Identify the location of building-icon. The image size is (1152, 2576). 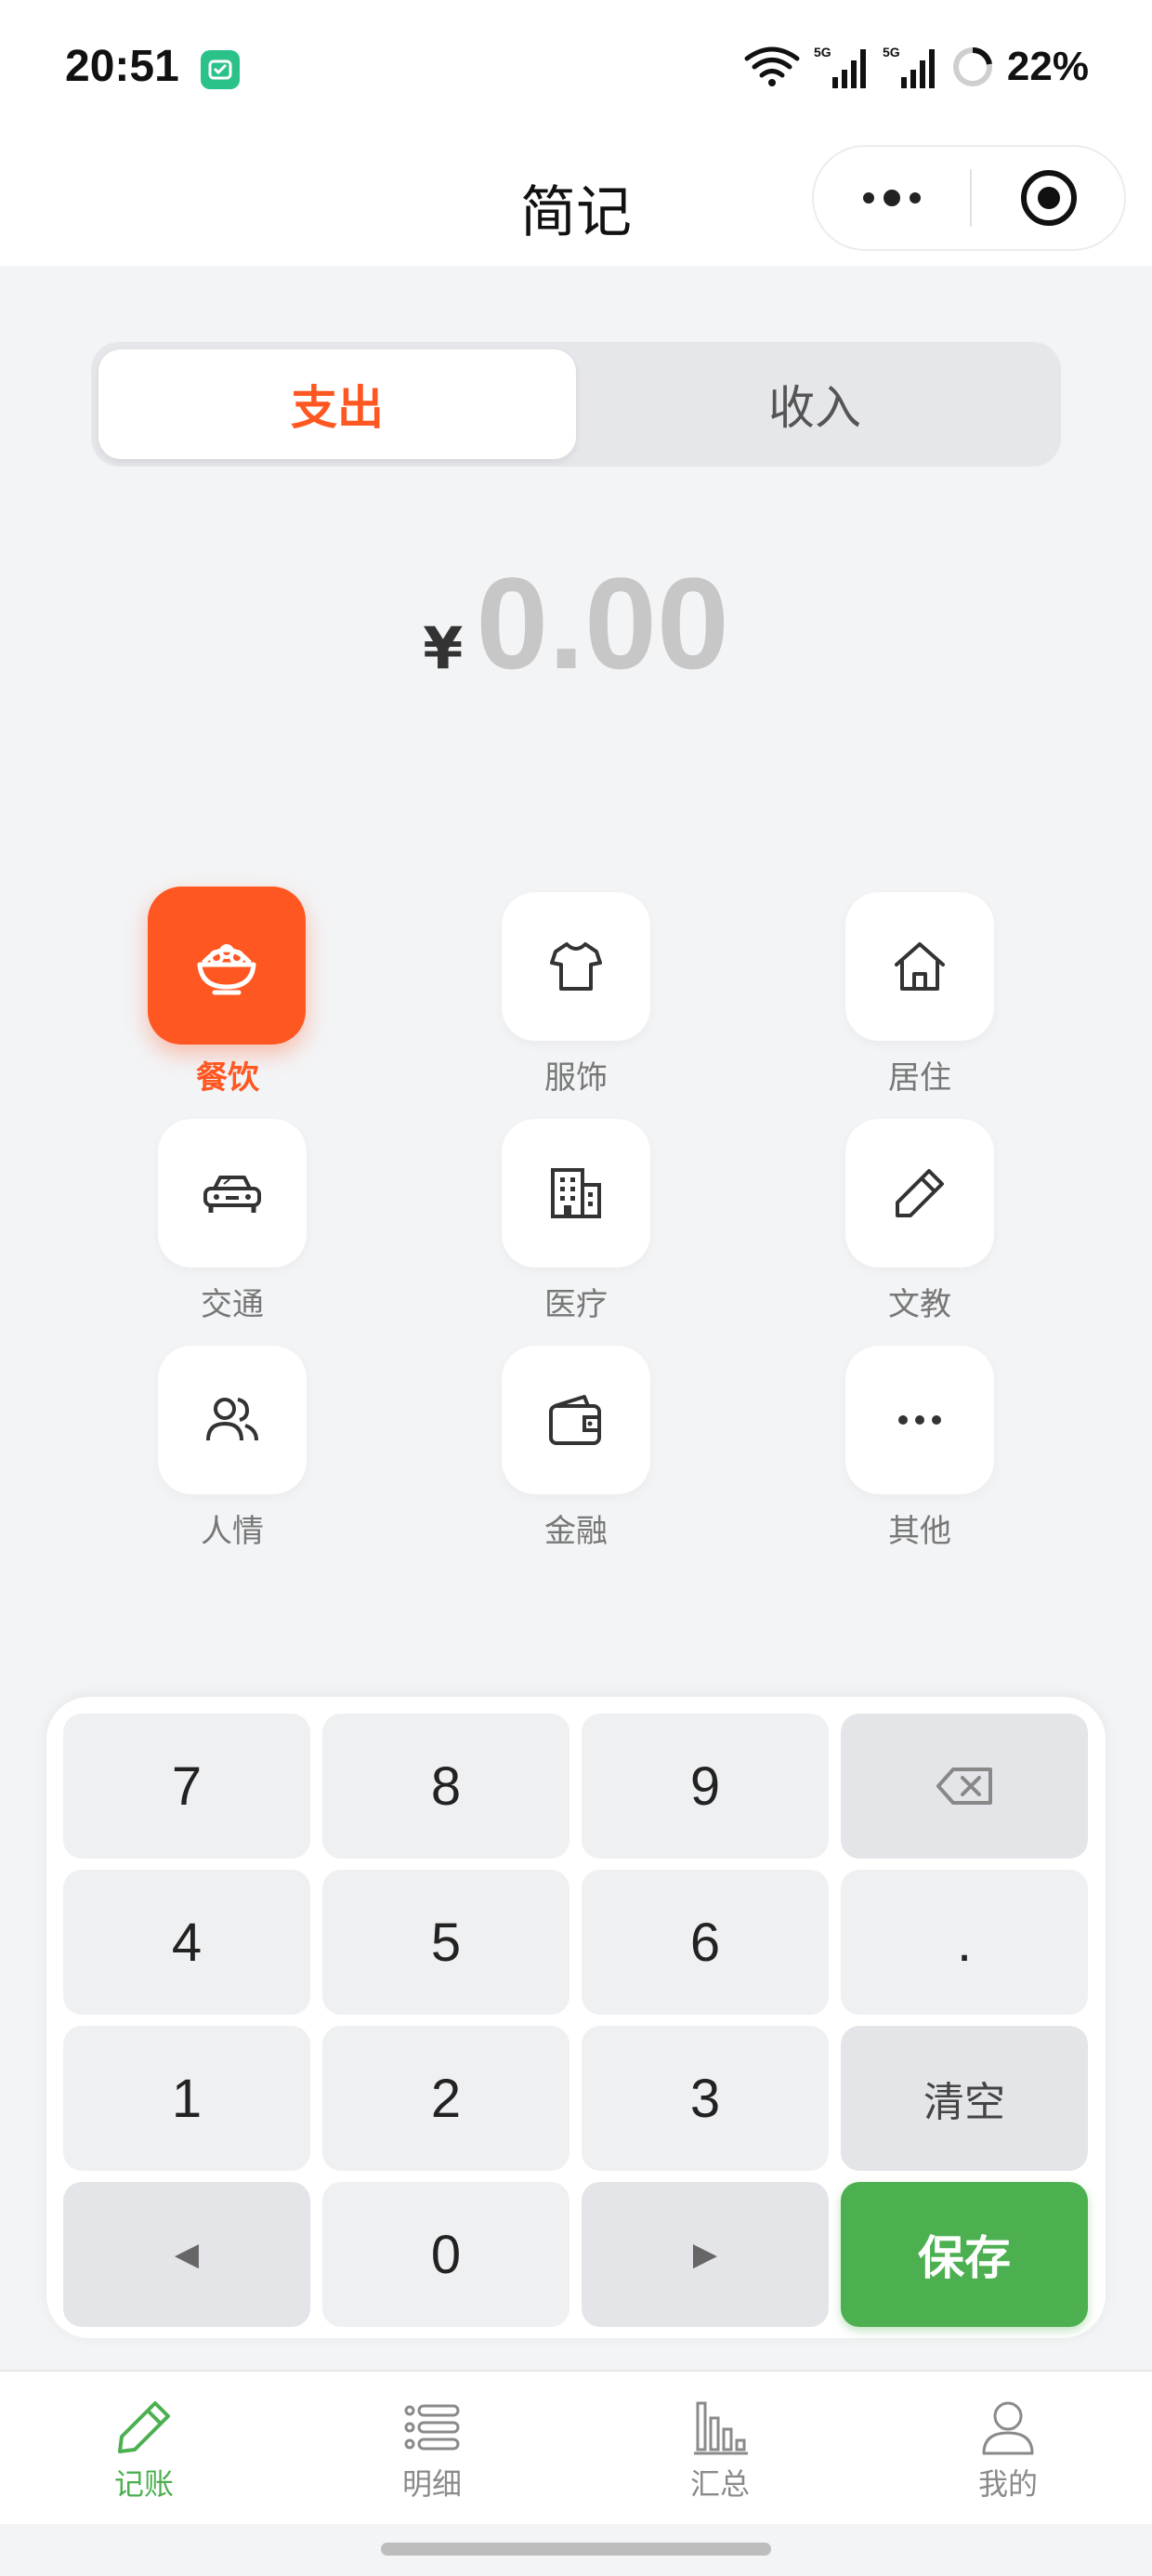
(576, 1193).